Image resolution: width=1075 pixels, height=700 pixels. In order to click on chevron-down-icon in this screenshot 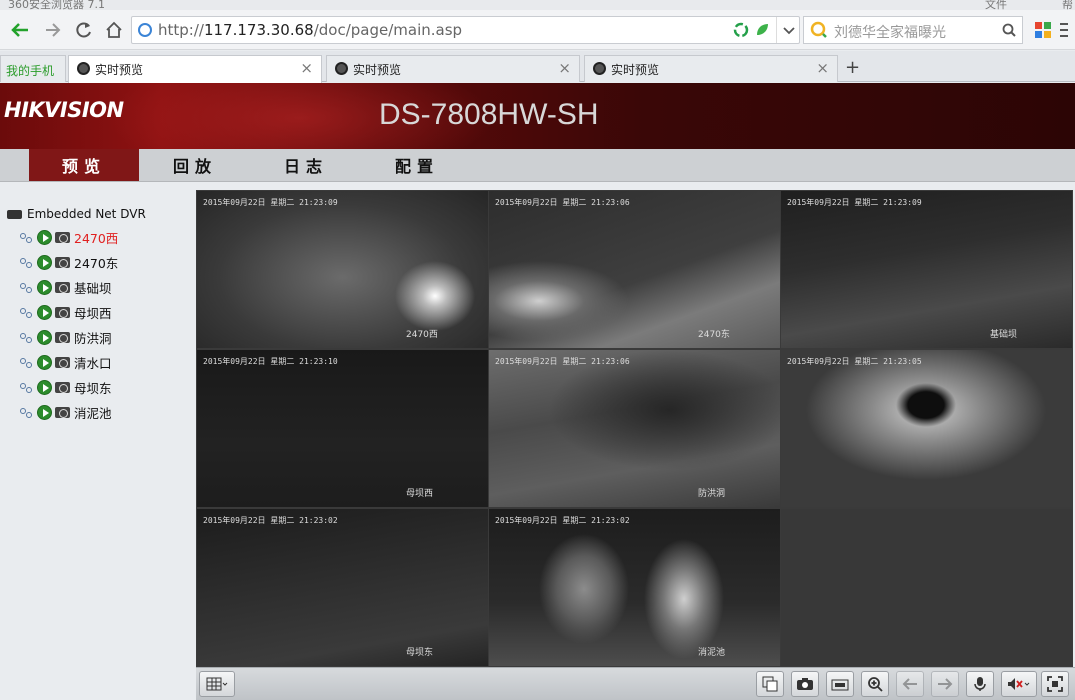, I will do `click(789, 31)`.